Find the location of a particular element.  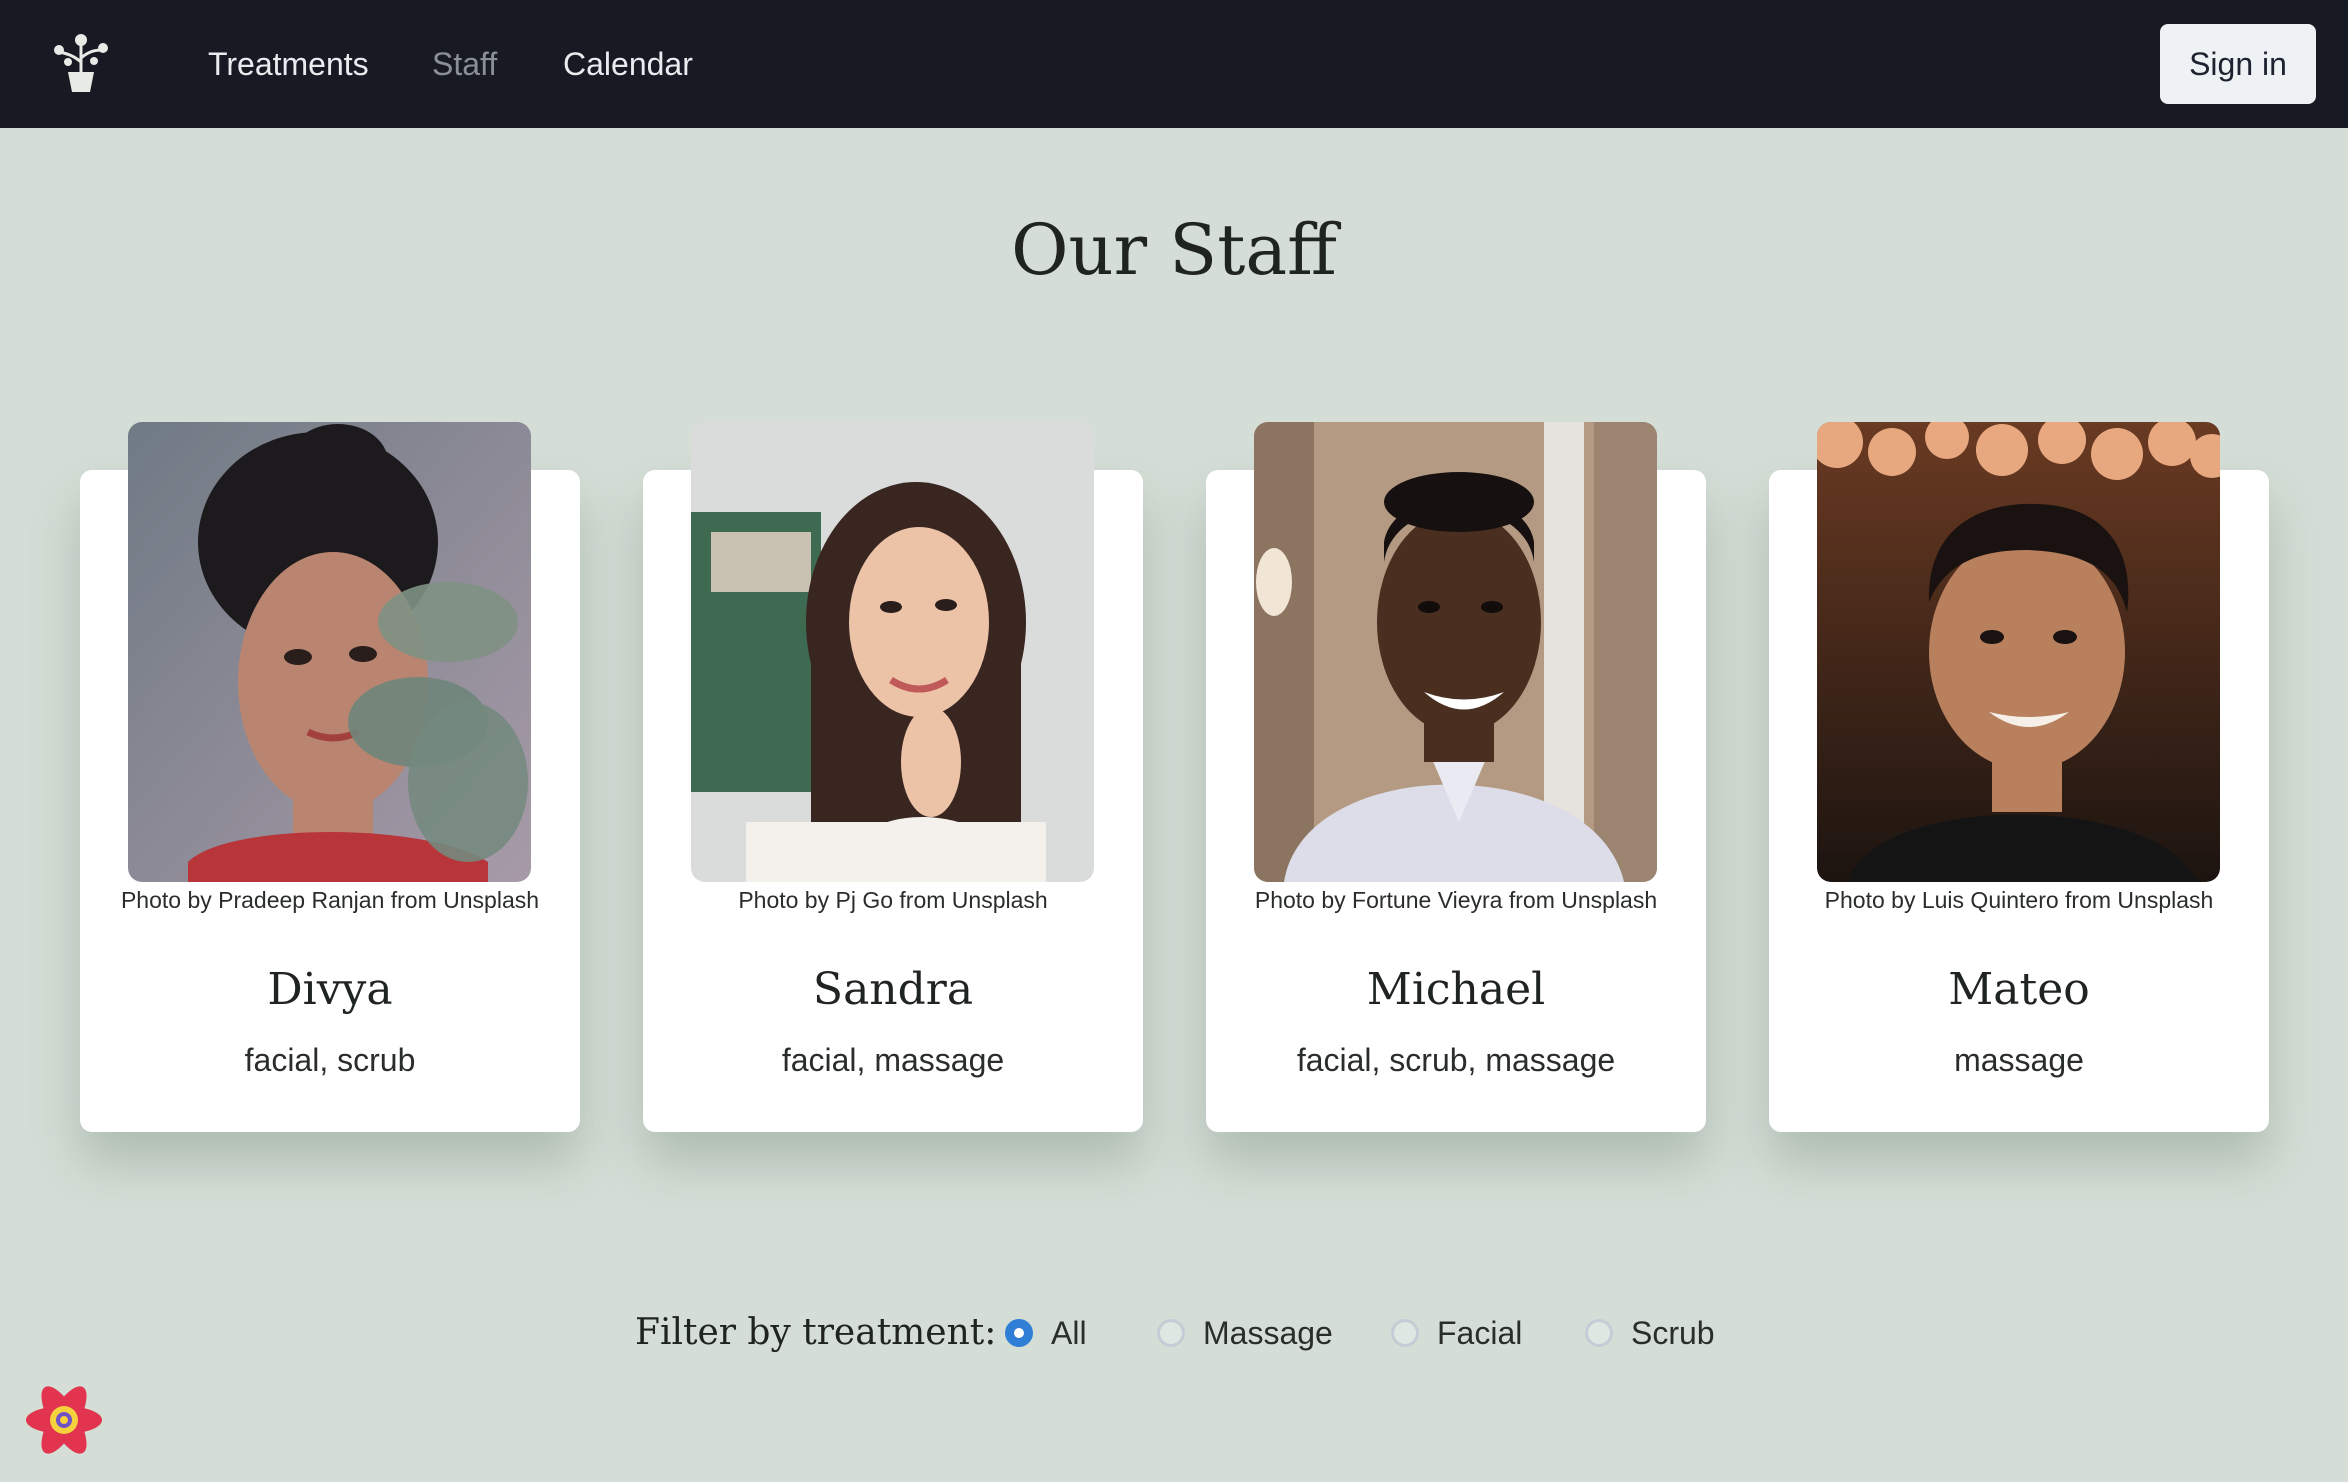

filter-option-label: Facial is located at coordinates (1480, 1333).